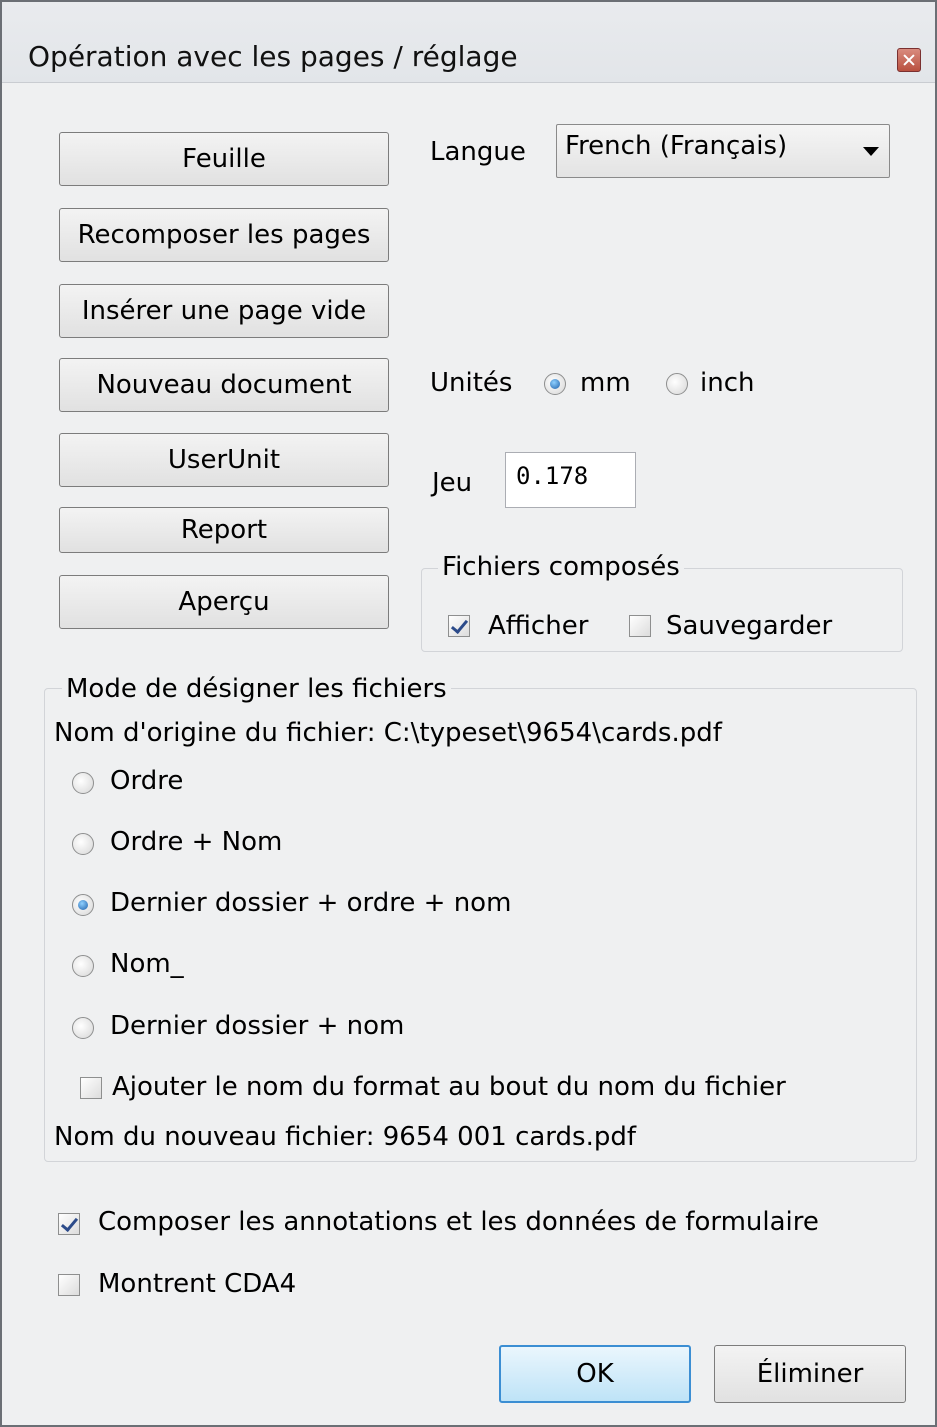 The width and height of the screenshot is (937, 1427). What do you see at coordinates (273, 56) in the screenshot?
I see `window-title: Opération avec les pages / réglage` at bounding box center [273, 56].